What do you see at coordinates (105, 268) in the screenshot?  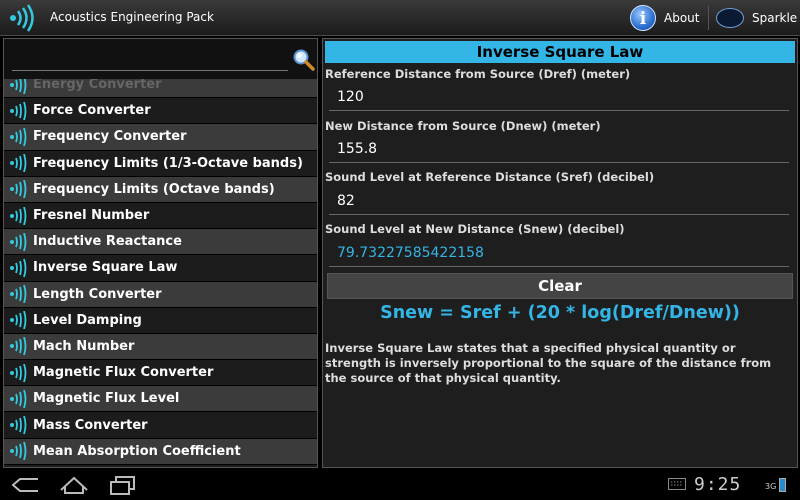 I see `list-item-label: Inverse Square Law` at bounding box center [105, 268].